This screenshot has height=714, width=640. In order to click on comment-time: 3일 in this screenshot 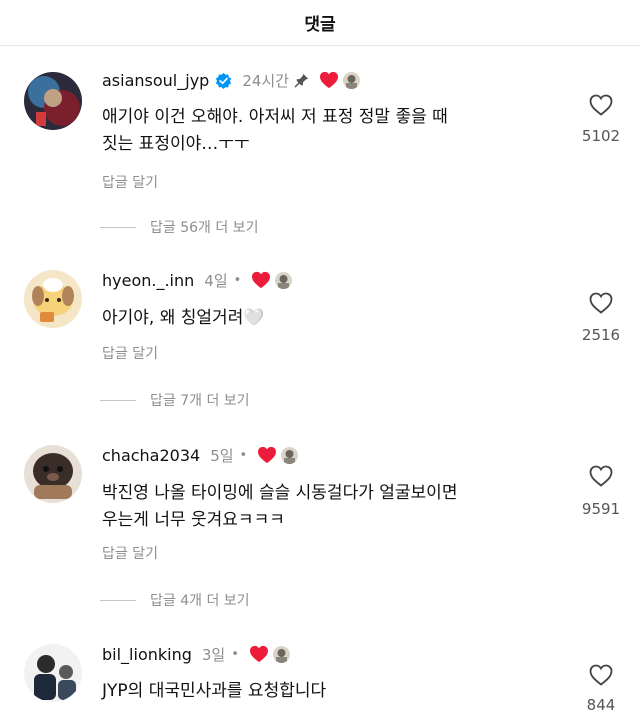, I will do `click(213, 654)`.